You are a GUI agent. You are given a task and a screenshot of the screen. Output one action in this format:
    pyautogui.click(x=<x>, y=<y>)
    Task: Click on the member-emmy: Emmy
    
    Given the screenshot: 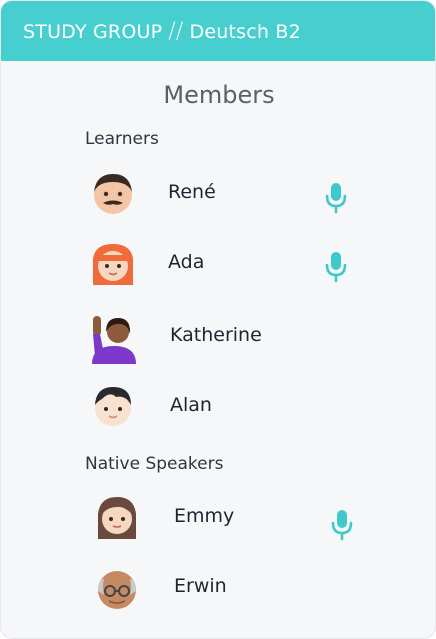 What is the action you would take?
    pyautogui.click(x=218, y=519)
    